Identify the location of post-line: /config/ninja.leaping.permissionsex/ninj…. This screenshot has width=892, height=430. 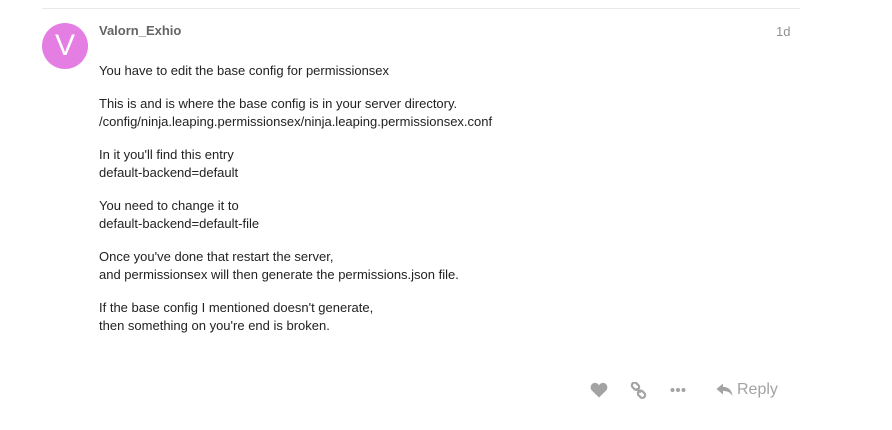
(296, 121).